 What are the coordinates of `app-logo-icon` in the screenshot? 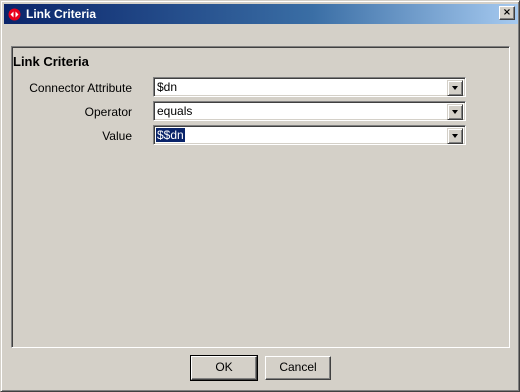 It's located at (14, 14).